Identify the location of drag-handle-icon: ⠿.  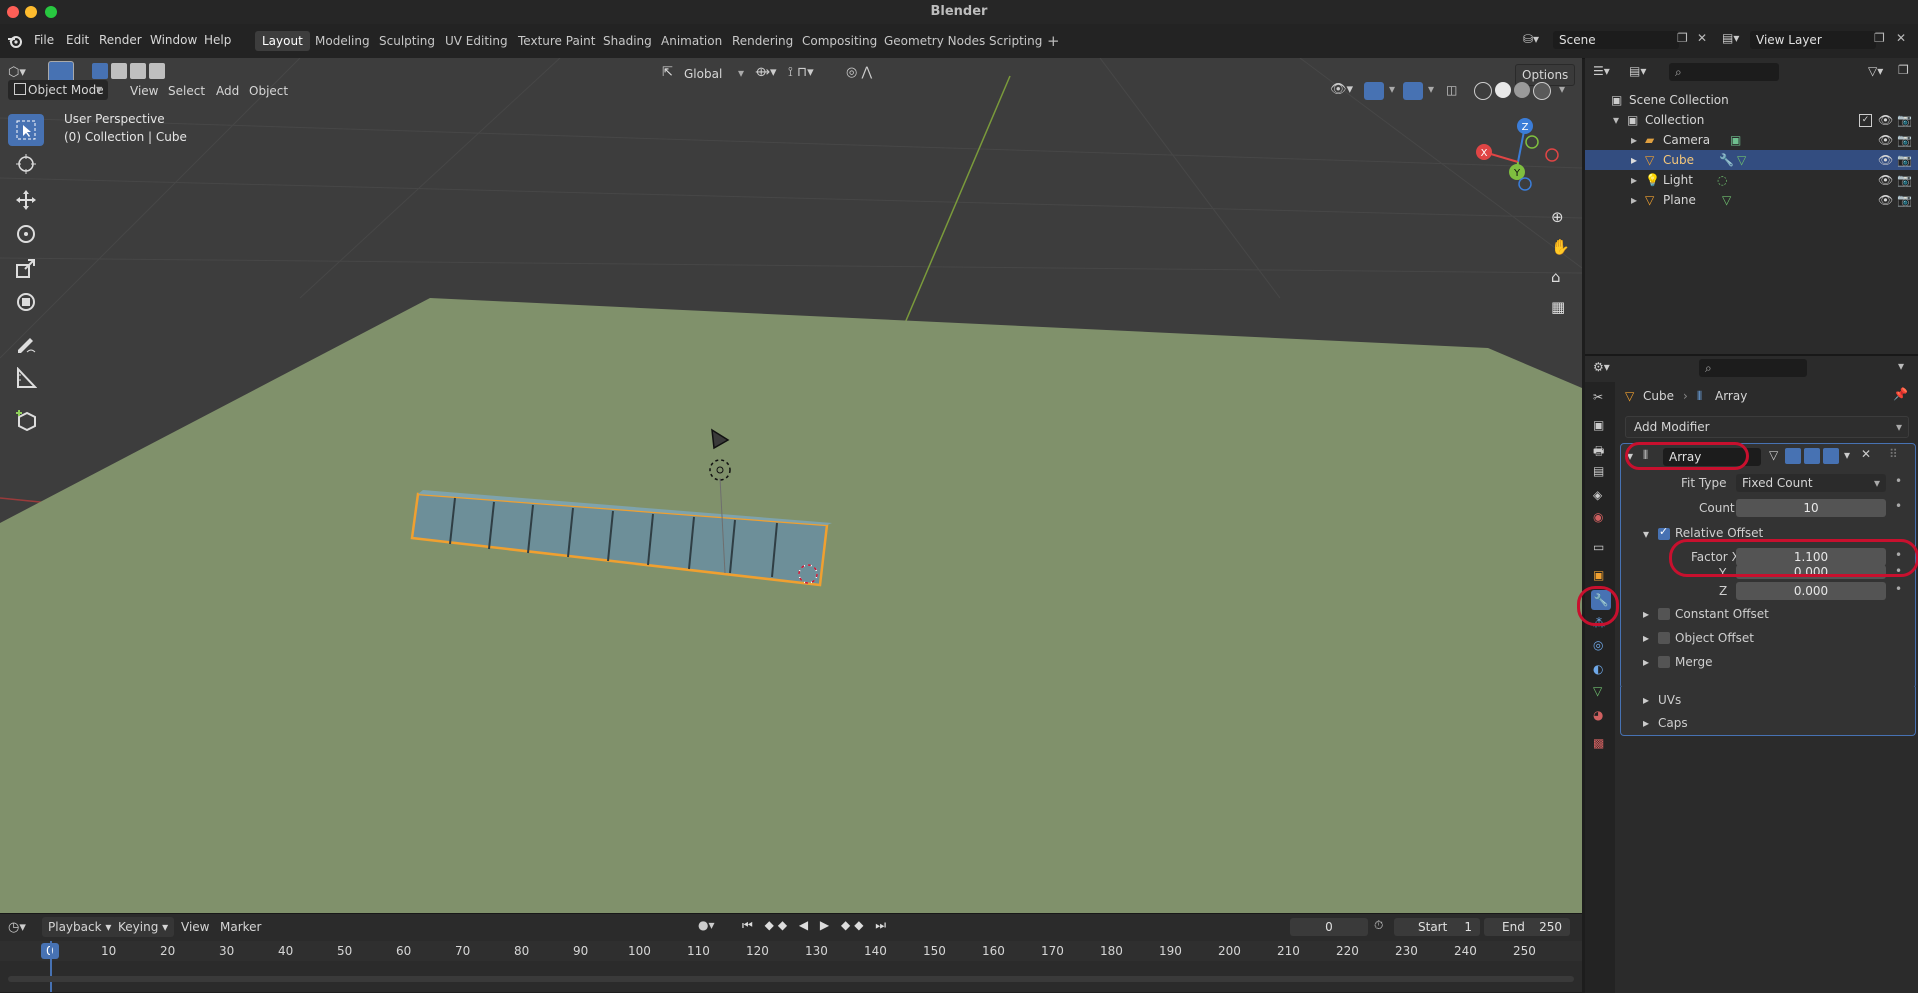
(1893, 454).